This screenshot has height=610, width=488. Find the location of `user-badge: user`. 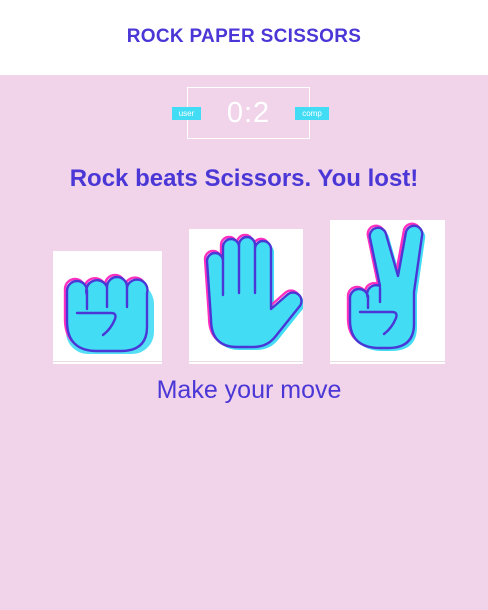

user-badge: user is located at coordinates (186, 113).